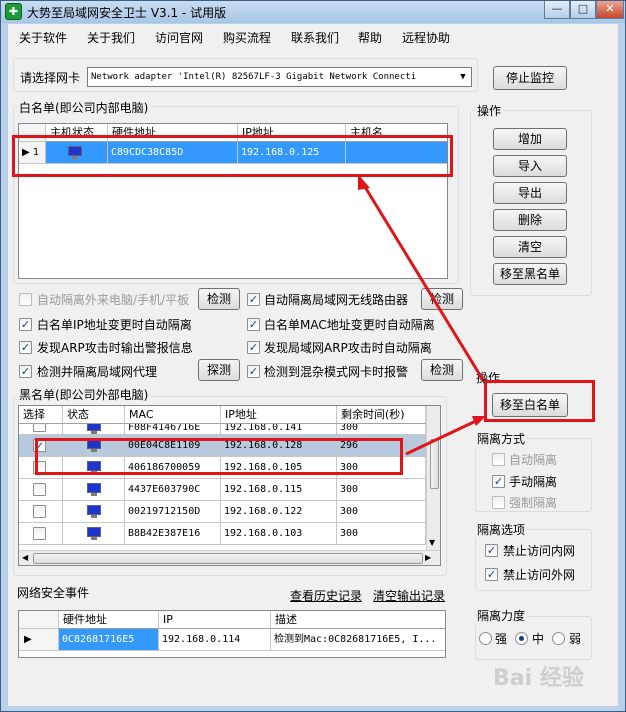 Image resolution: width=626 pixels, height=712 pixels. What do you see at coordinates (127, 13) in the screenshot?
I see `window-title: 大势至局域网安全卫士 V3.1 - 试用版` at bounding box center [127, 13].